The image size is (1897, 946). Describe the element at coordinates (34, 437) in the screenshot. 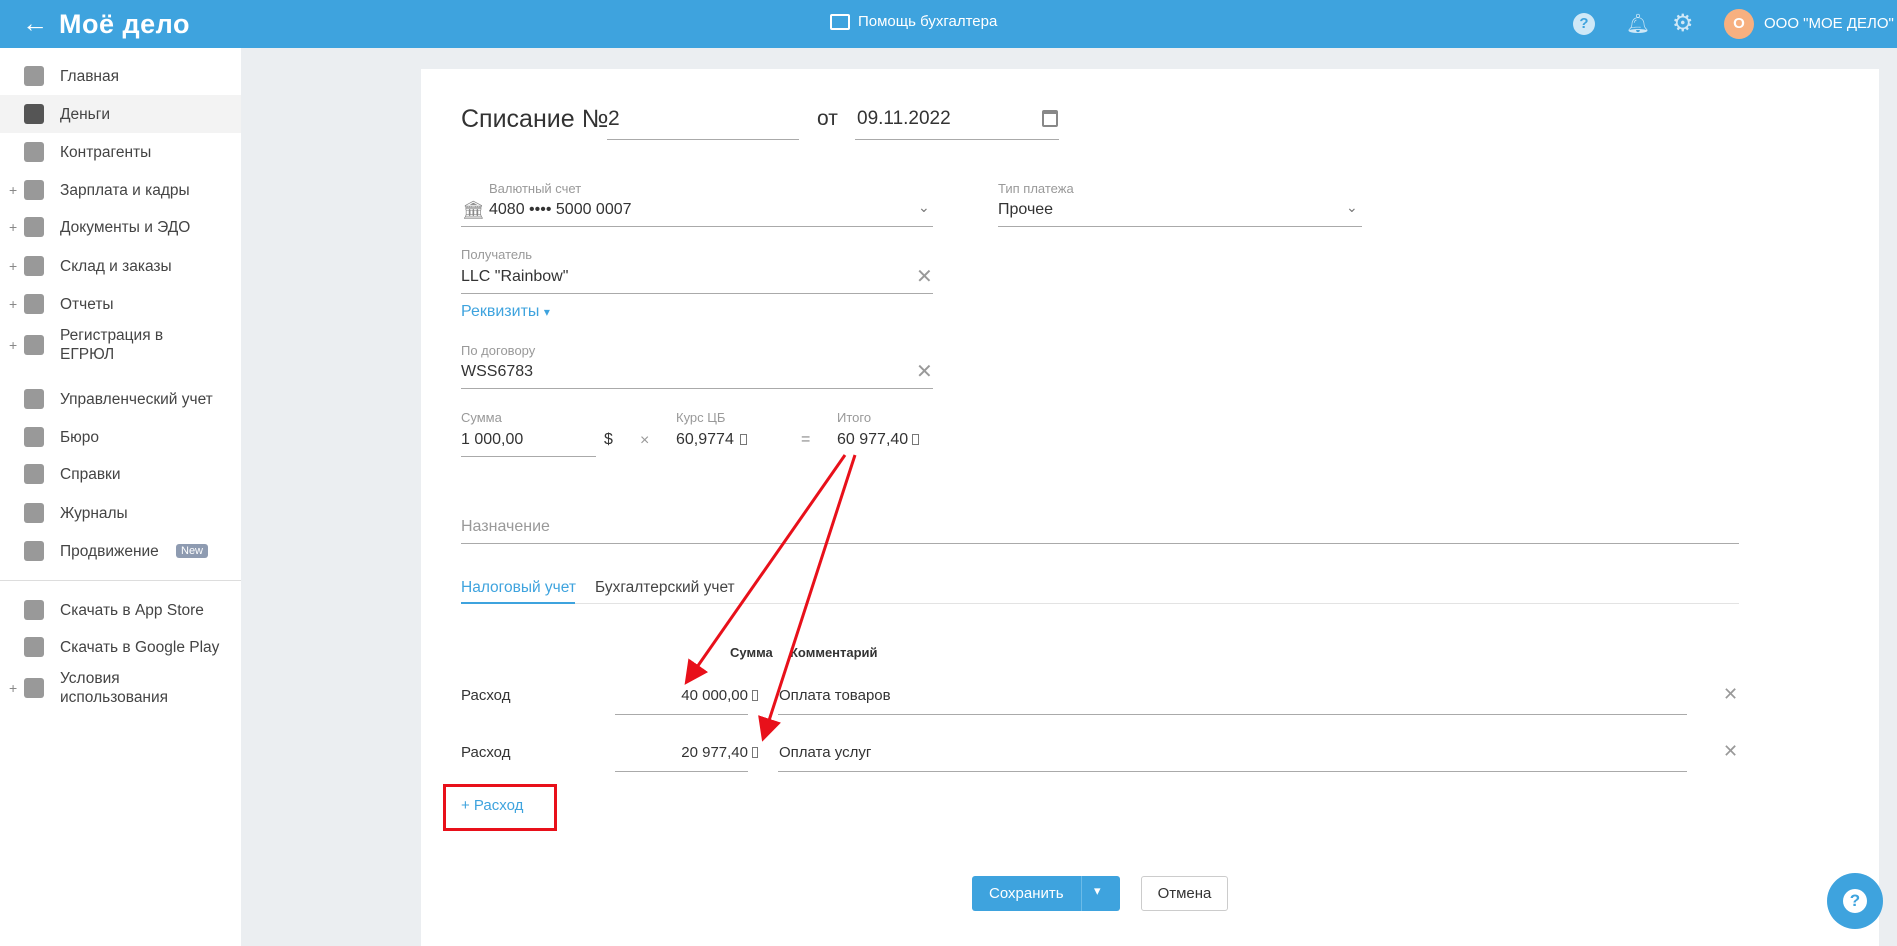

I see `briefcase-icon` at that location.